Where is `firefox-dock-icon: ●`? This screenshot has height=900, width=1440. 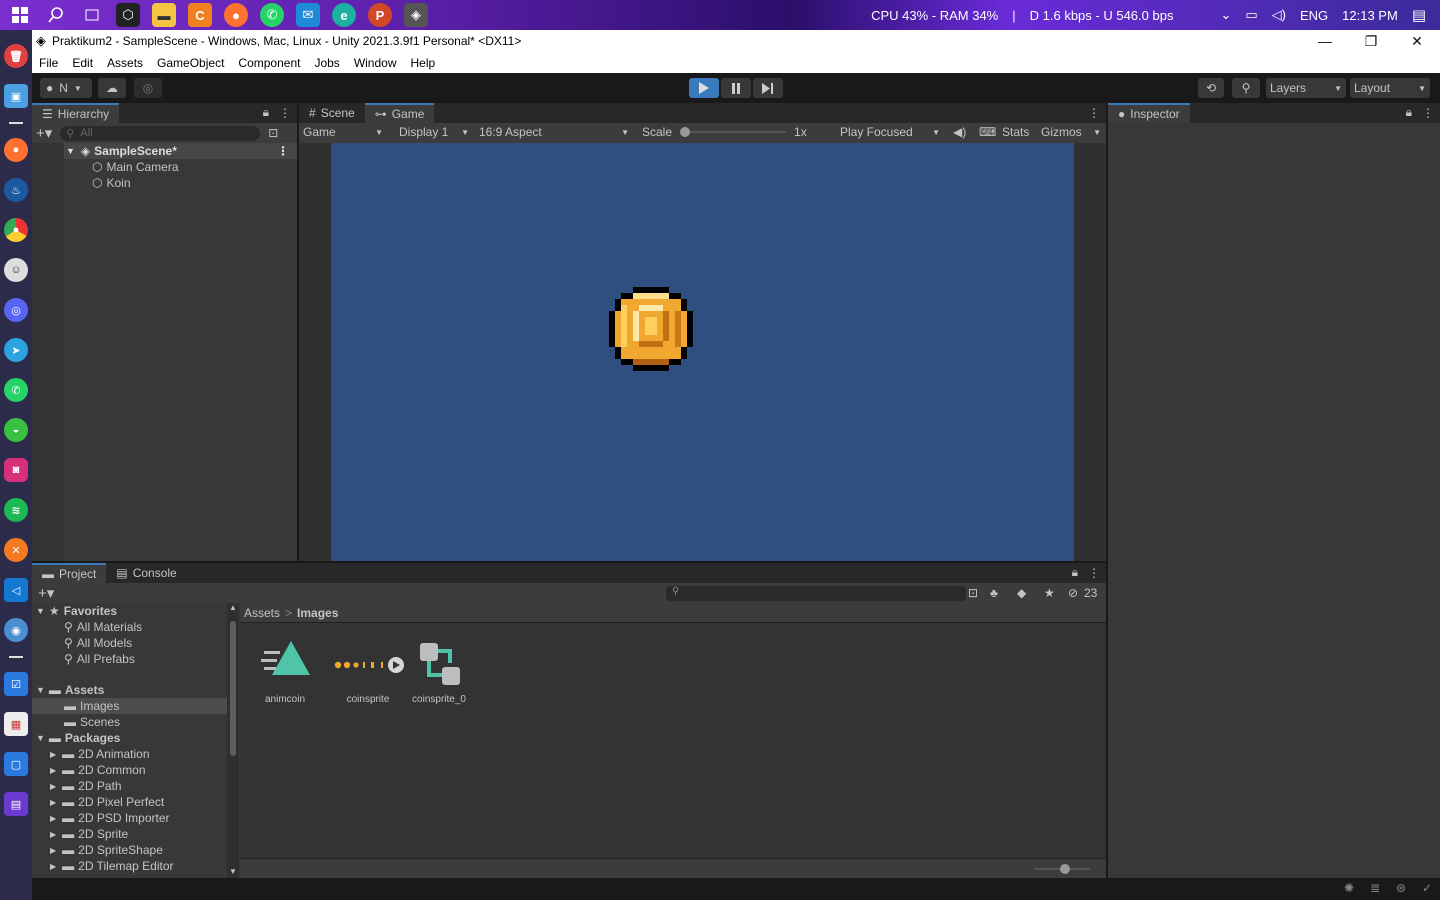
firefox-dock-icon: ● is located at coordinates (16, 150).